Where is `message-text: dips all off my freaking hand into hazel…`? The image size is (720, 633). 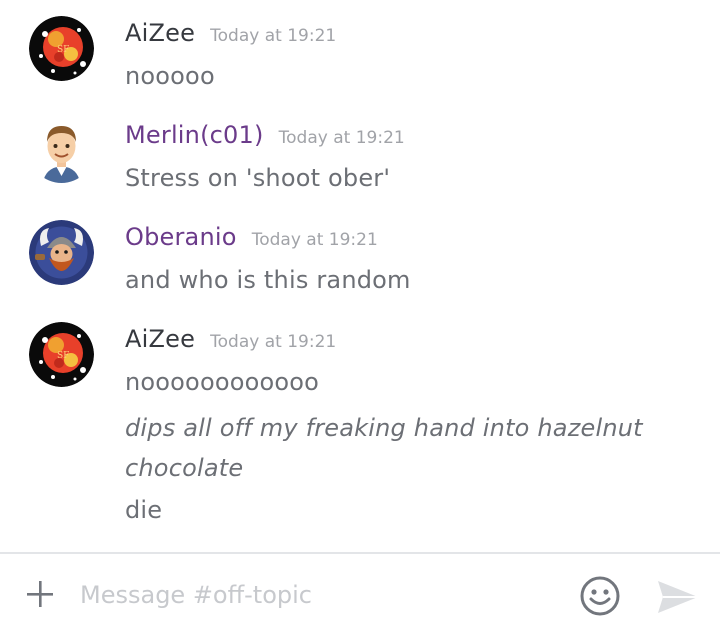
message-text: dips all off my freaking hand into hazel… is located at coordinates (384, 428).